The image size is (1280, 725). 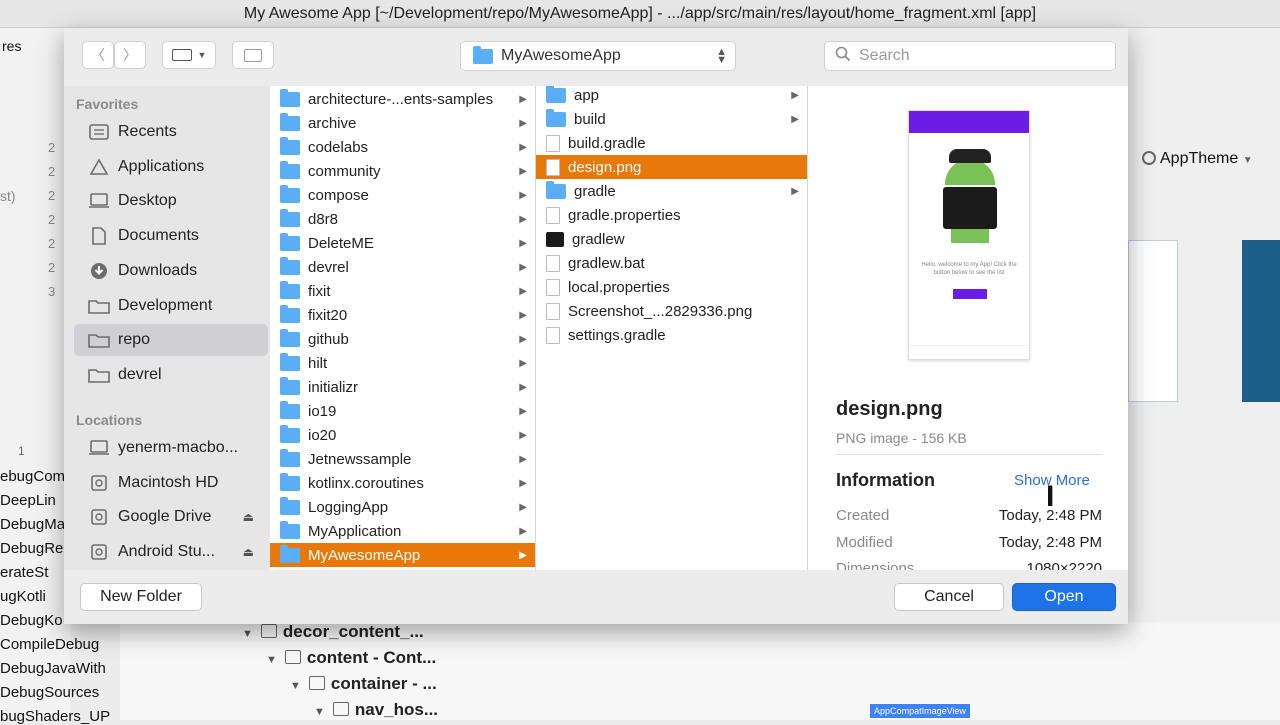 I want to click on sidebar-location-google-drive: Google Drive ⏏, so click(x=171, y=517).